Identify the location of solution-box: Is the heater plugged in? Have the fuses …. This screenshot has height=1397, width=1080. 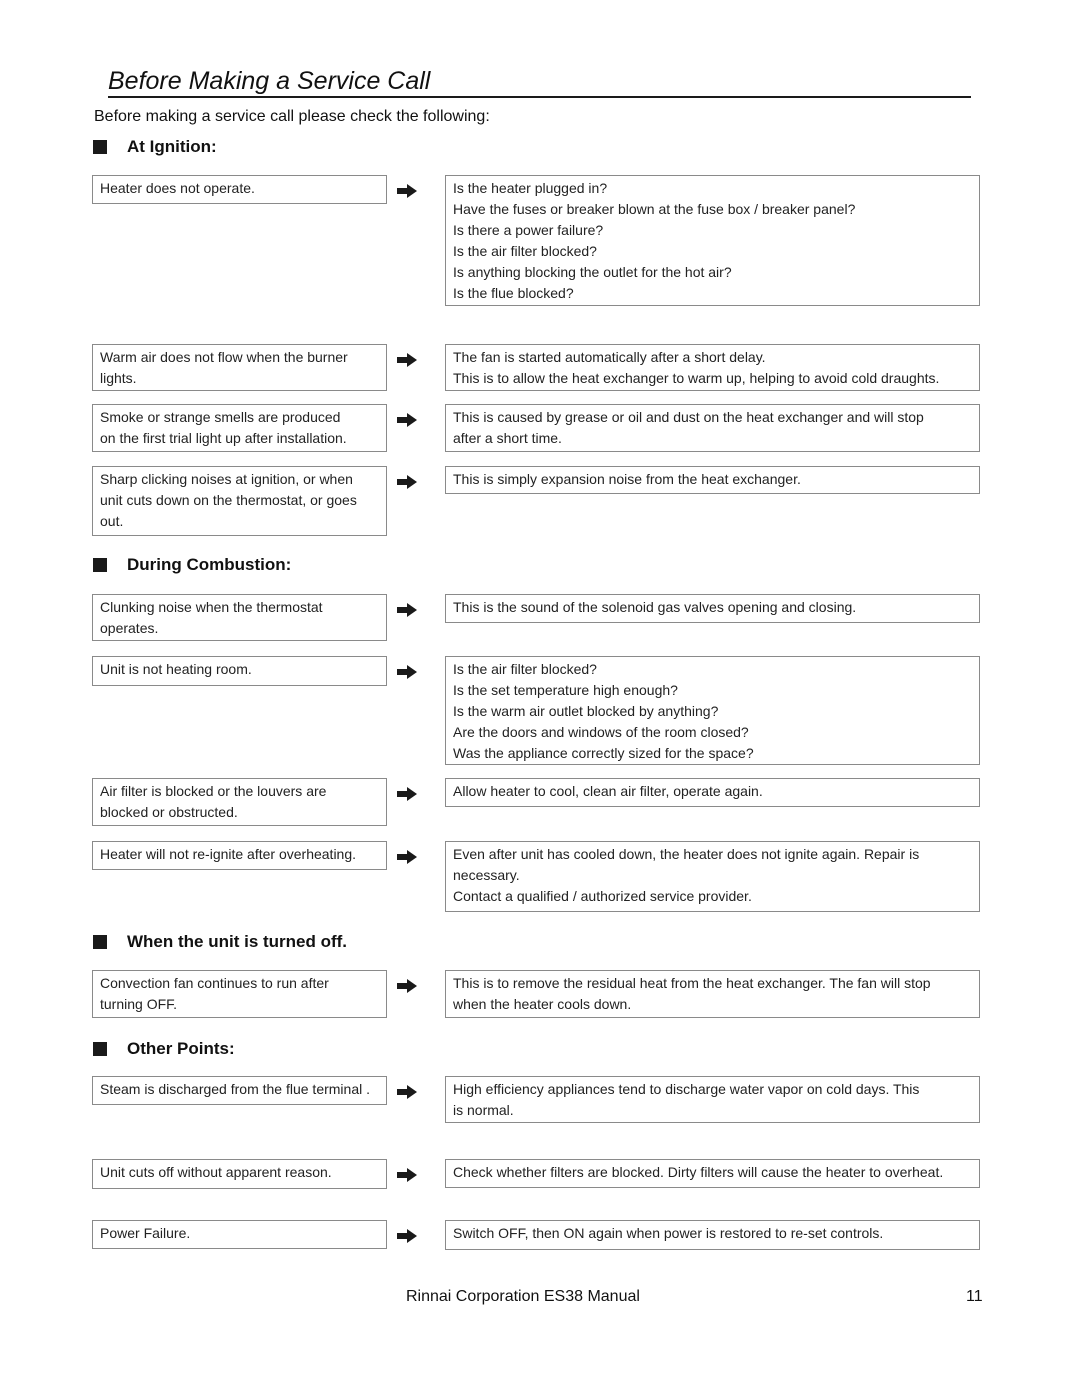
(712, 240).